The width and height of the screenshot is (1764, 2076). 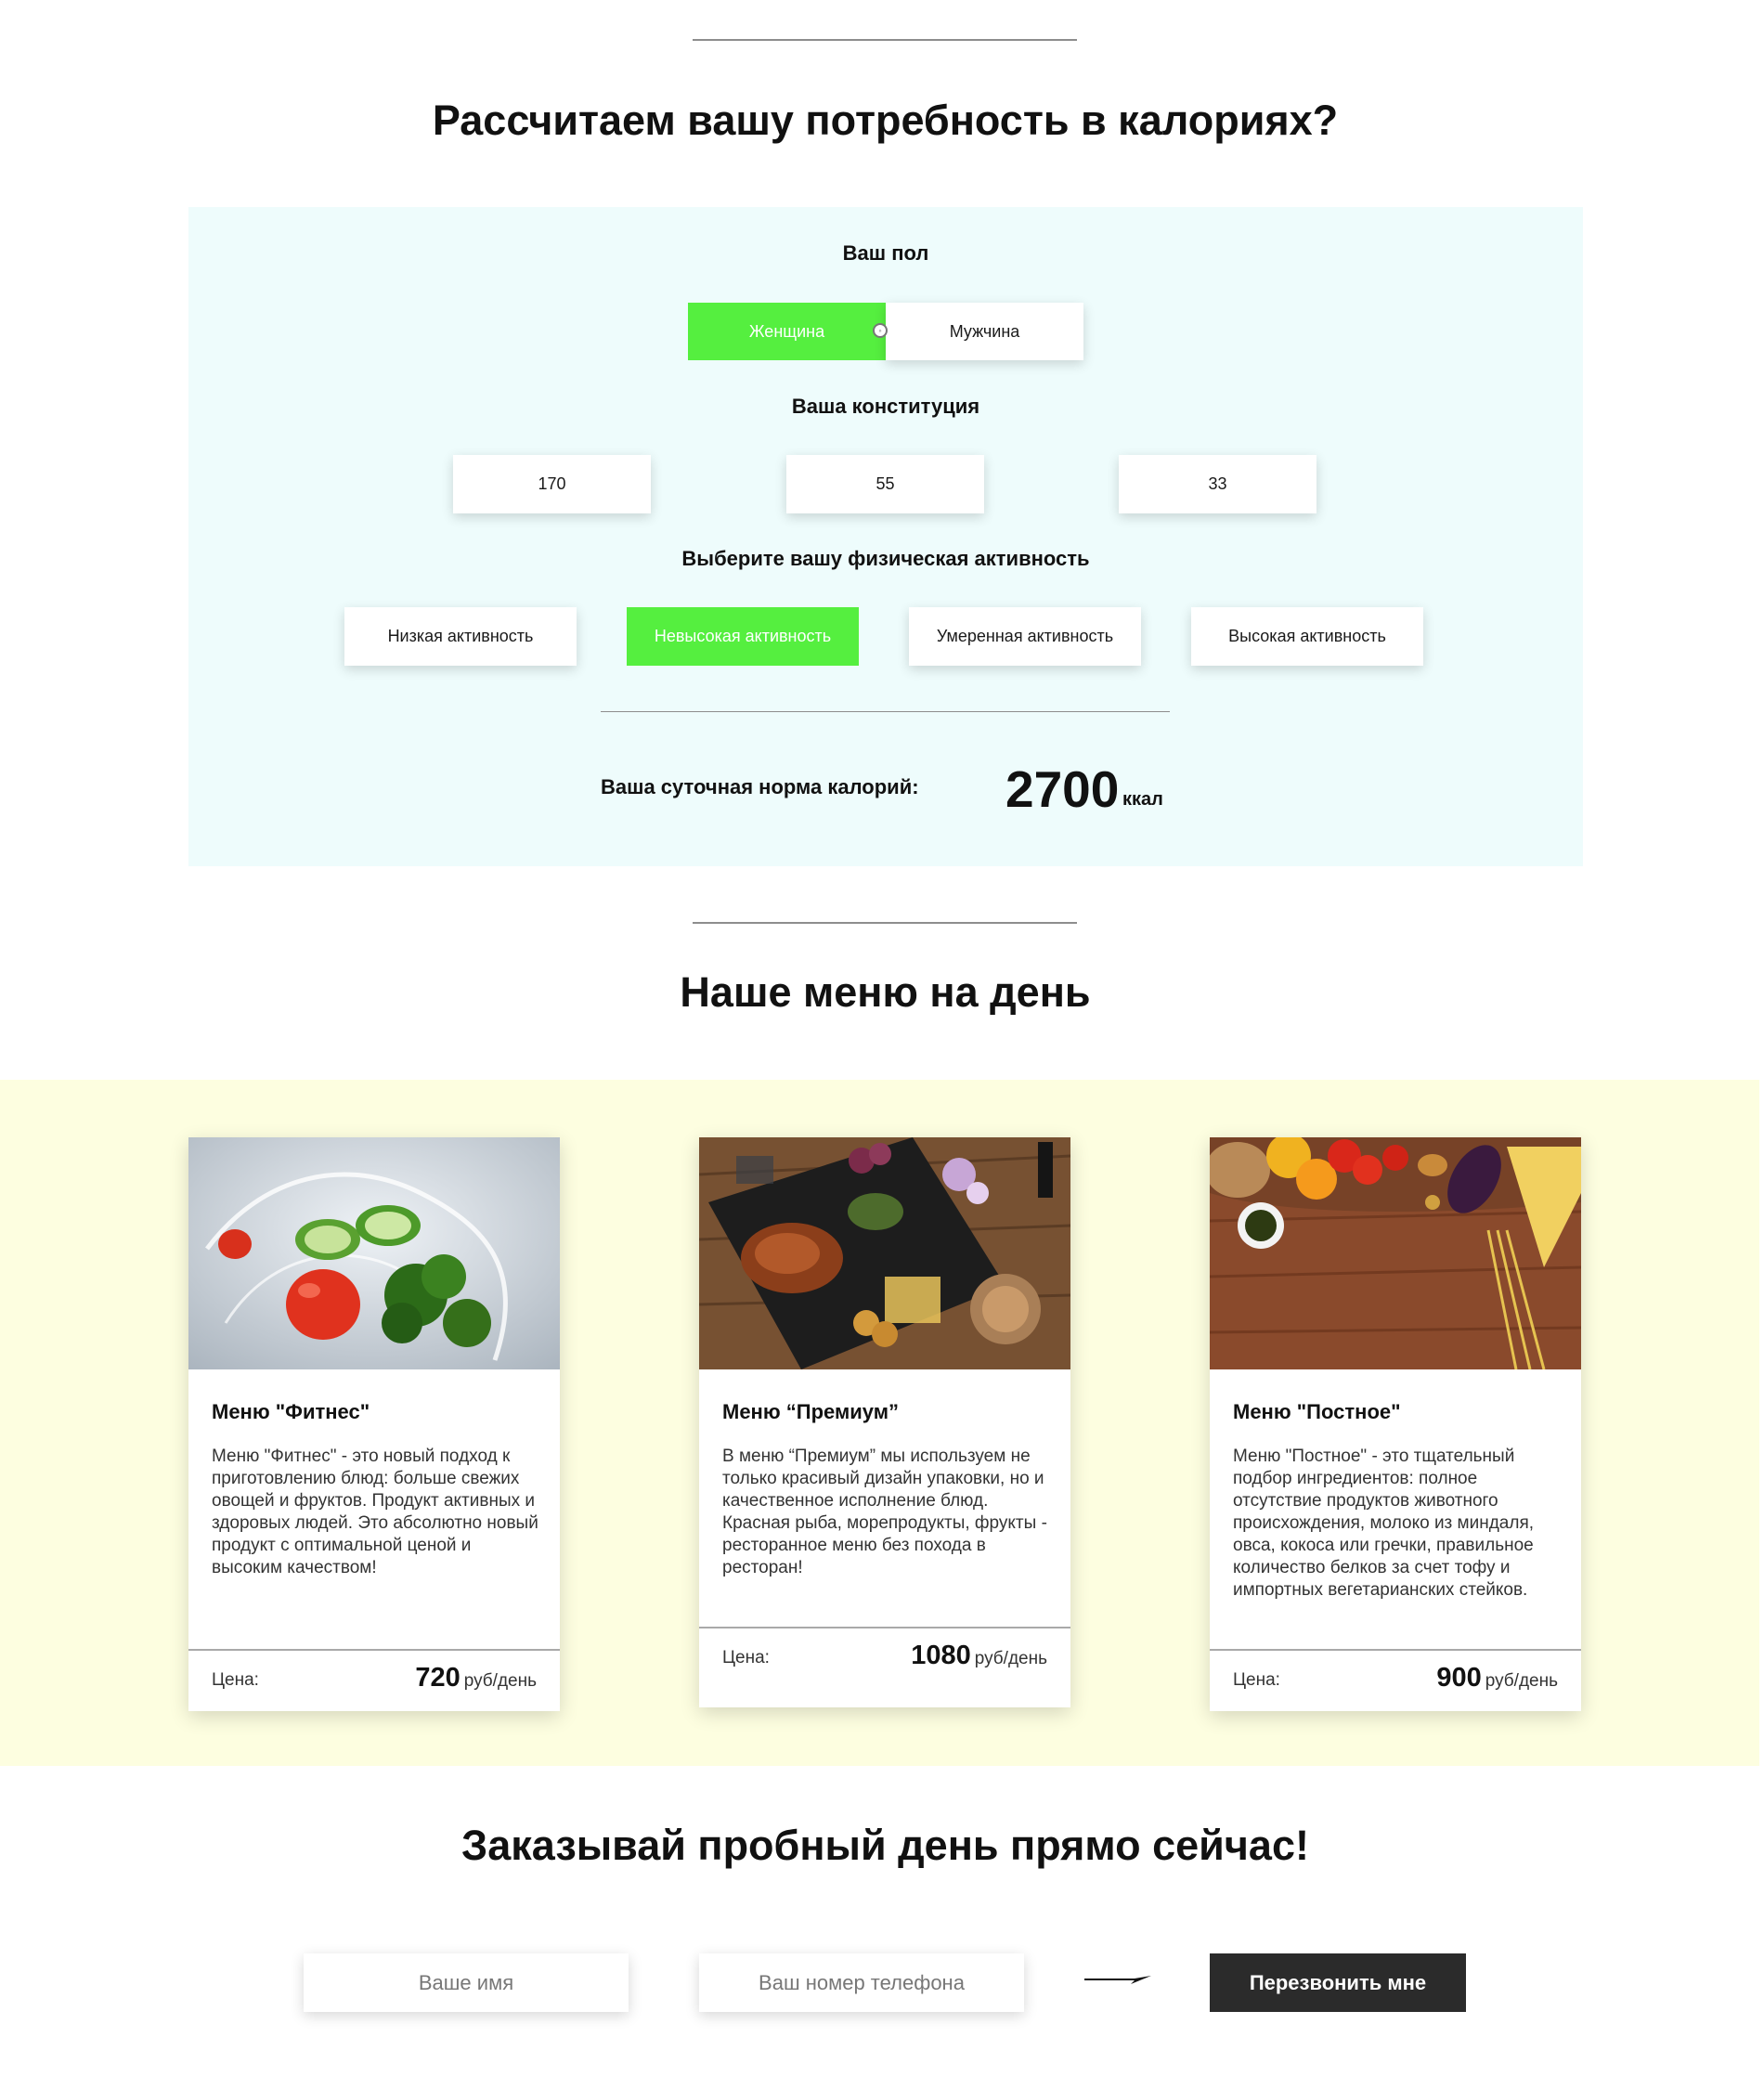 What do you see at coordinates (374, 1253) in the screenshot?
I see `fitness-menu-image` at bounding box center [374, 1253].